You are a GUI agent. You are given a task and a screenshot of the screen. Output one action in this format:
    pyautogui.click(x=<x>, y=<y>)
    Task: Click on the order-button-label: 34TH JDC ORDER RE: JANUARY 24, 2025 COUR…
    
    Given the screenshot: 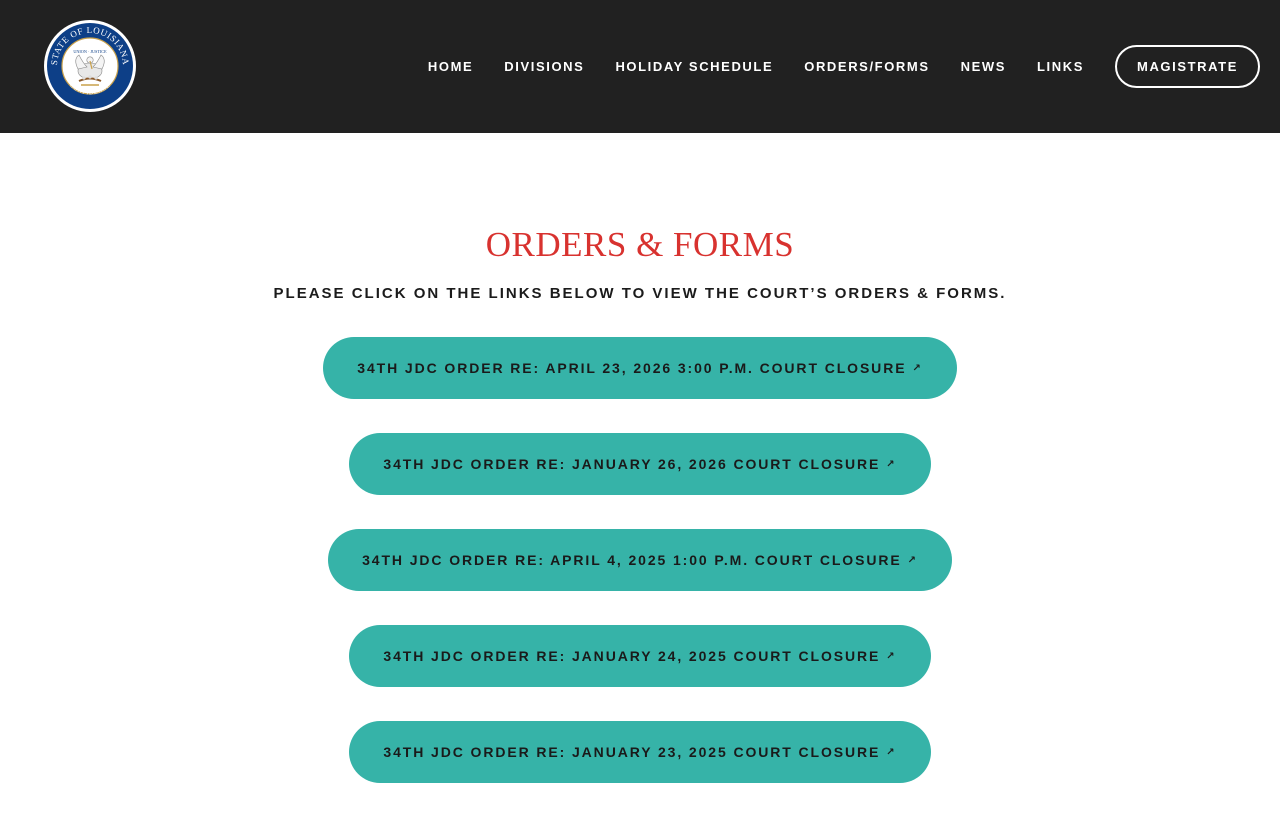 What is the action you would take?
    pyautogui.click(x=632, y=656)
    